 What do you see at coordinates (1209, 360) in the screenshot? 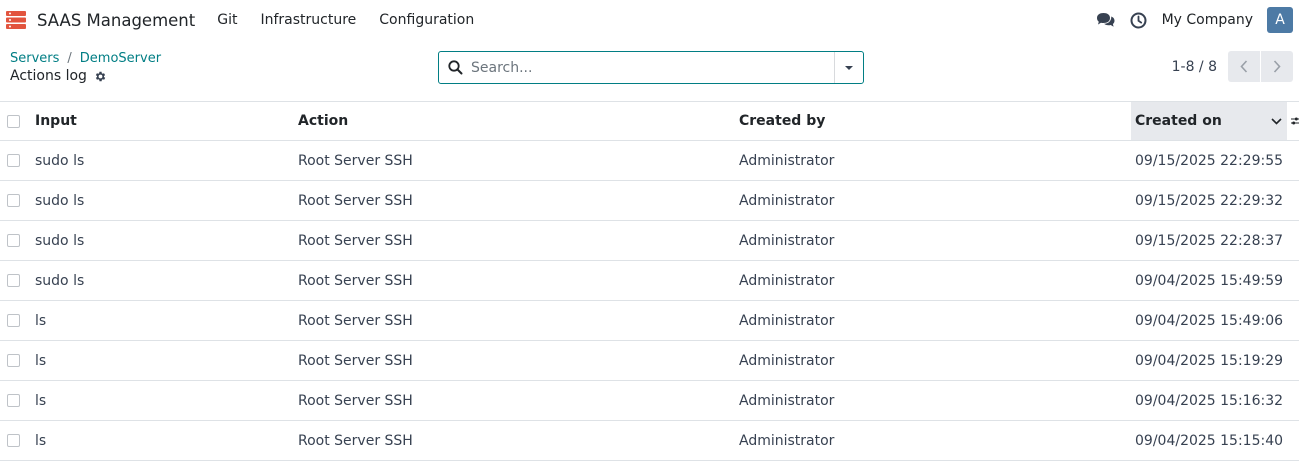
I see `cell-created-on: 09/04/2025 15:19:29` at bounding box center [1209, 360].